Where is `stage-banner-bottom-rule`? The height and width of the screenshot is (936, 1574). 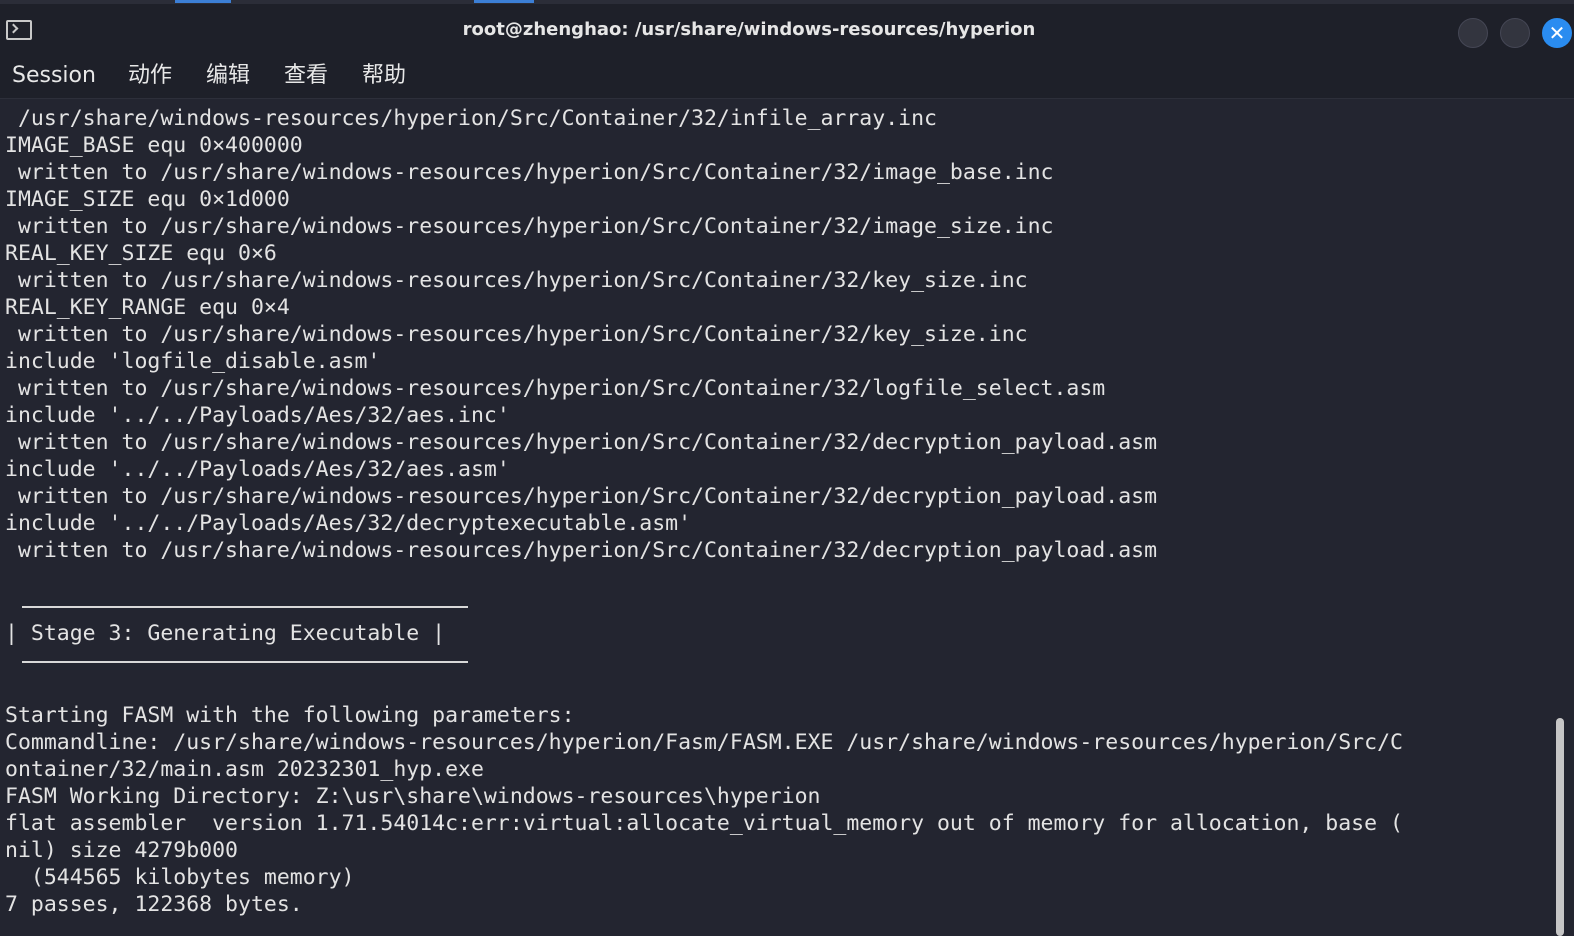 stage-banner-bottom-rule is located at coordinates (245, 662).